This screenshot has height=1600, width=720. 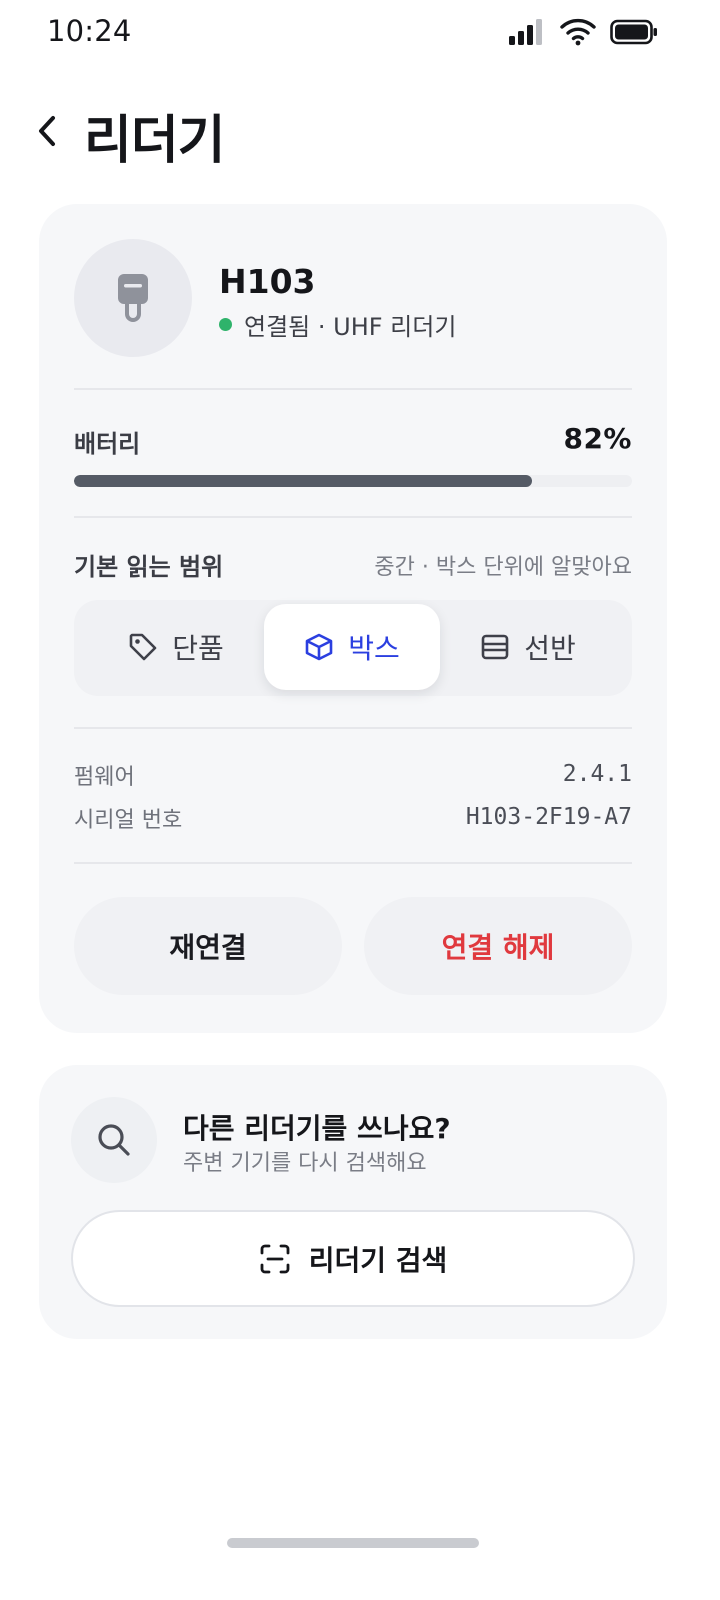 I want to click on range-option-shelf: 선반, so click(x=528, y=647).